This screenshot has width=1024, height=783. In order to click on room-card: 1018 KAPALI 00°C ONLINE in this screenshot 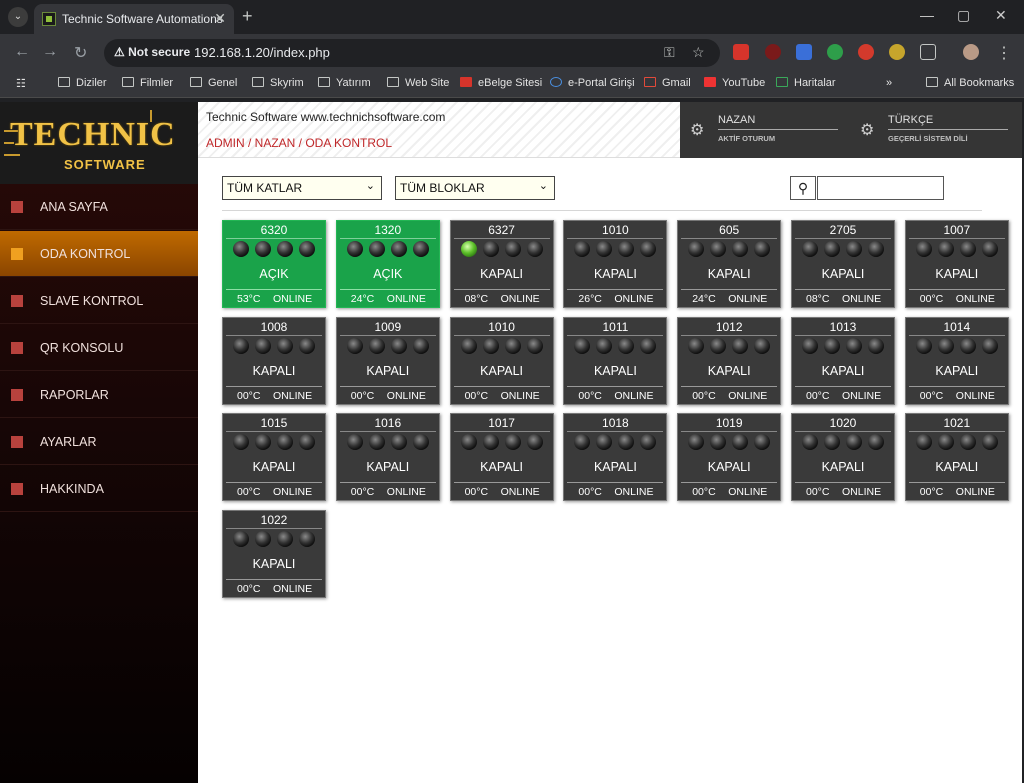, I will do `click(615, 457)`.